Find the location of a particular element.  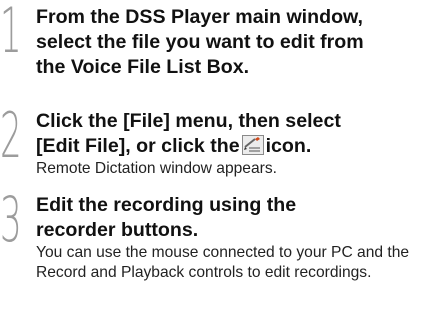

step-number: 2 is located at coordinates (11, 135).